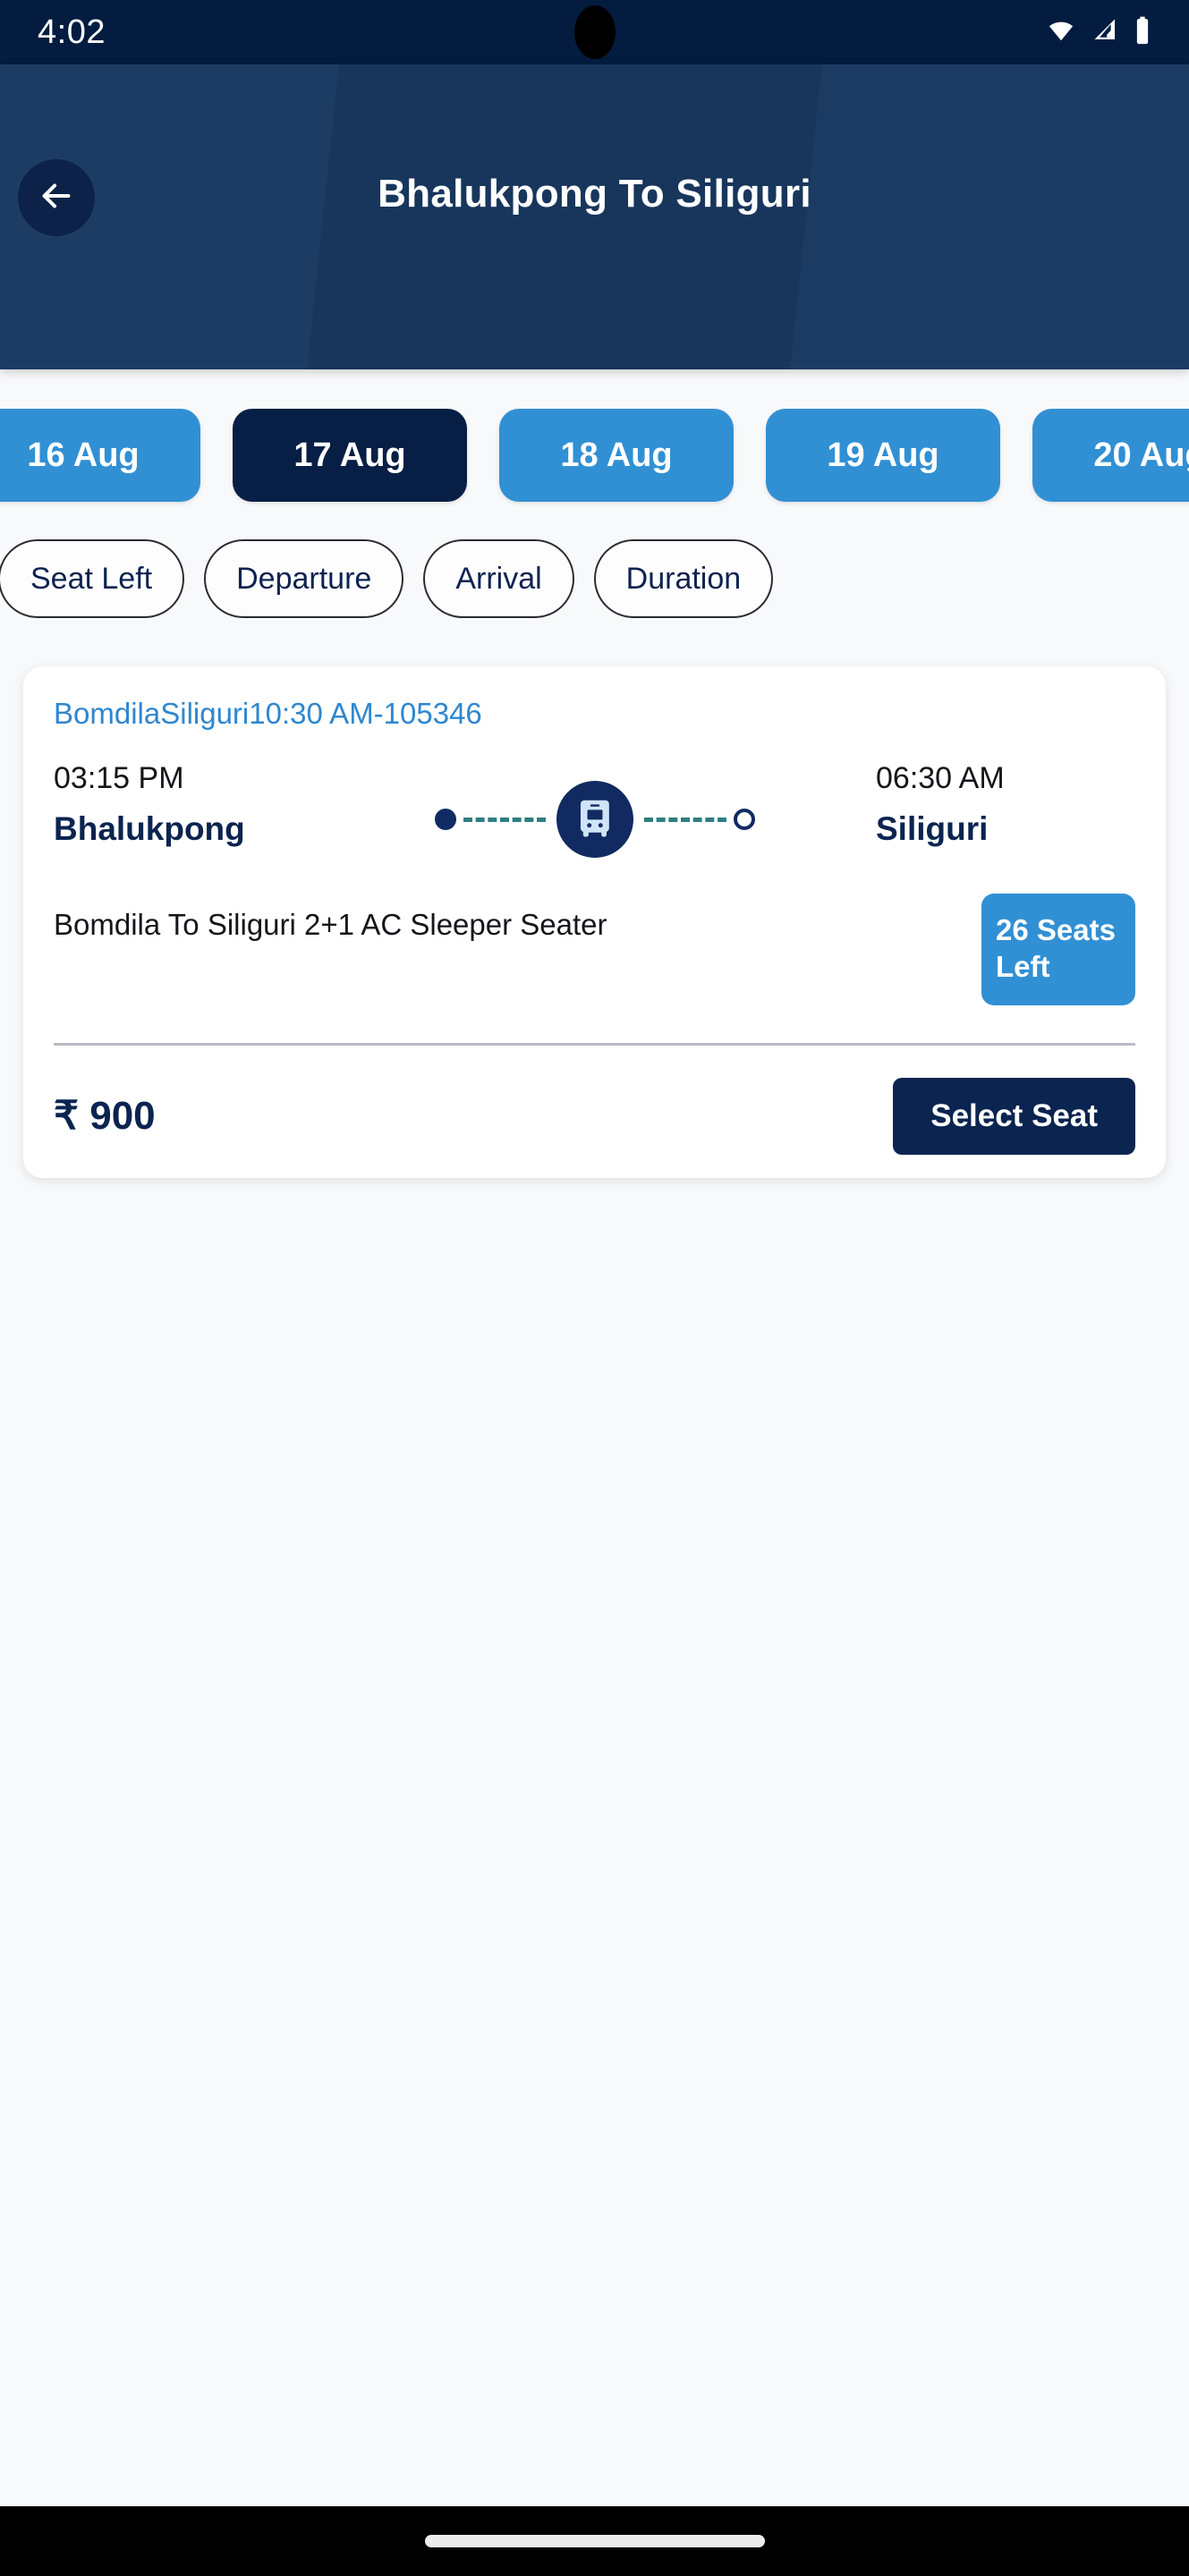 The image size is (1189, 2576). I want to click on card-footer: ₹ 900 Select Seat, so click(594, 1116).